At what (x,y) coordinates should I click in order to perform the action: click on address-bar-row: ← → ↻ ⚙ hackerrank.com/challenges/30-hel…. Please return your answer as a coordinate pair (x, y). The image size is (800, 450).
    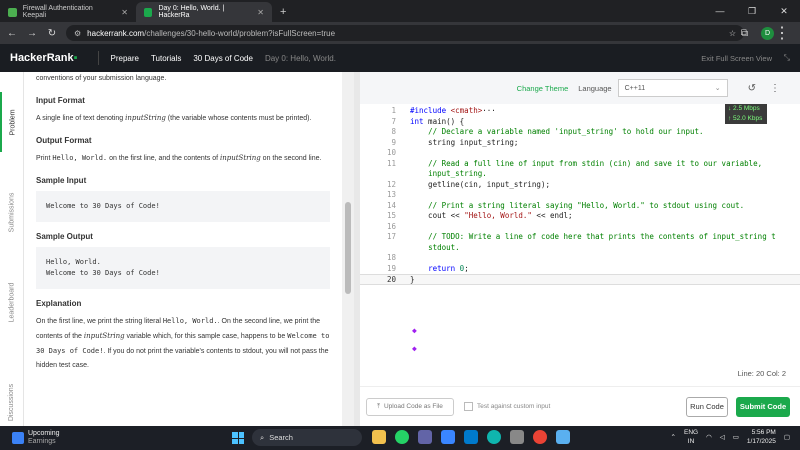
    Looking at the image, I should click on (400, 33).